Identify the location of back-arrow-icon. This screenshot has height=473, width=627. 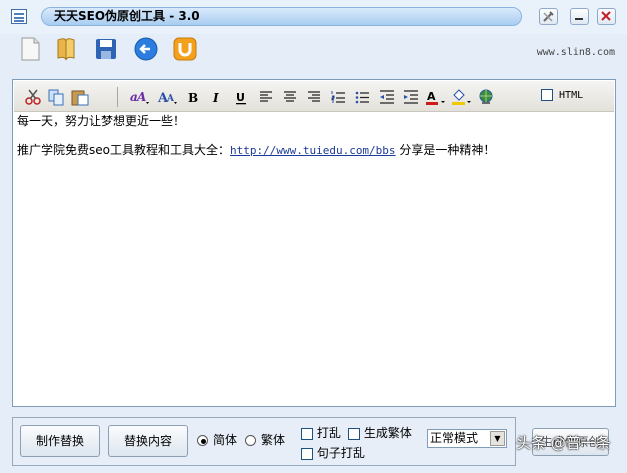
(146, 49).